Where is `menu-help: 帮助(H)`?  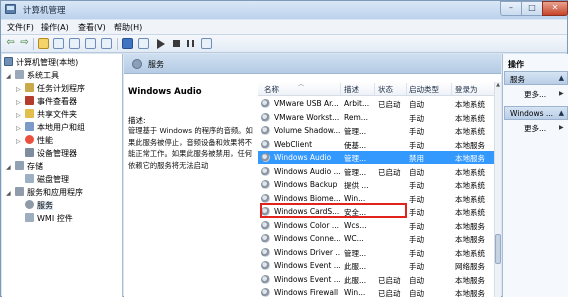 menu-help: 帮助(H) is located at coordinates (128, 27).